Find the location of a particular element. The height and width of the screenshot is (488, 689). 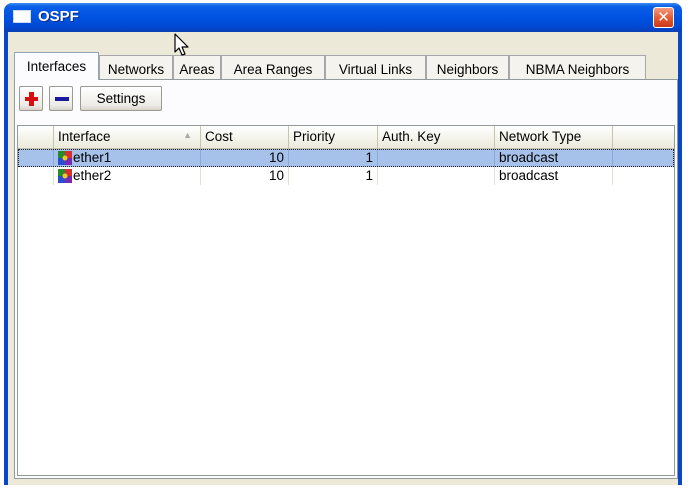

tab-label: Areas is located at coordinates (197, 69).